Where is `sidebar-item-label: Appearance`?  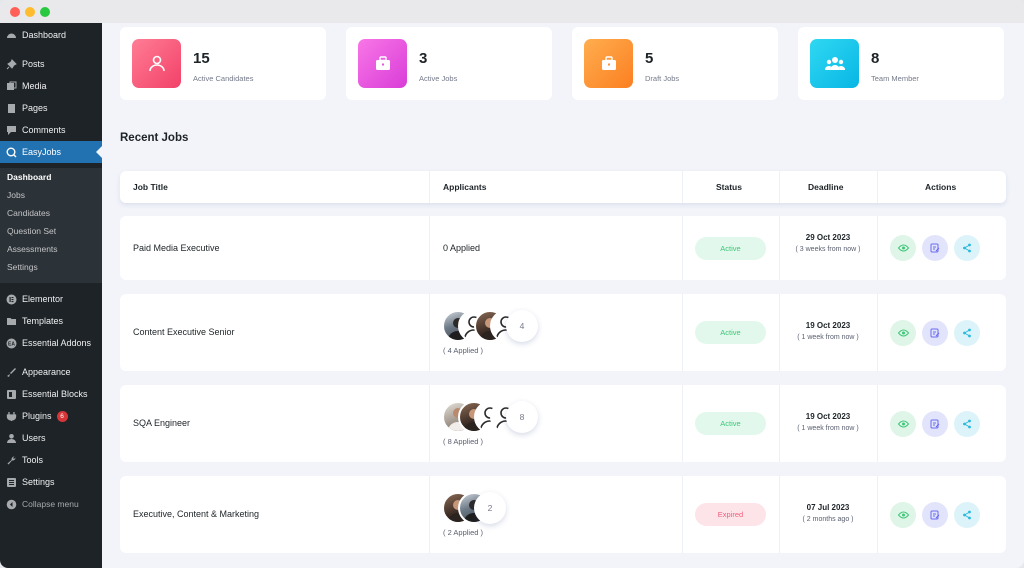
sidebar-item-label: Appearance is located at coordinates (46, 372).